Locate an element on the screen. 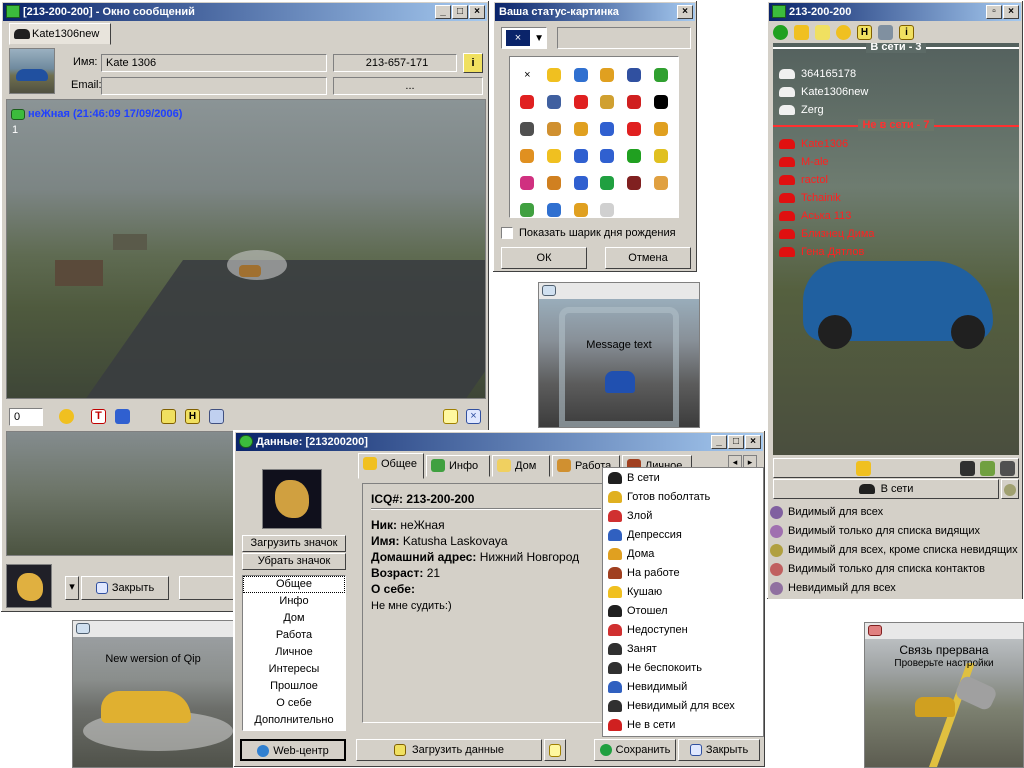  info-button: i is located at coordinates (473, 63).